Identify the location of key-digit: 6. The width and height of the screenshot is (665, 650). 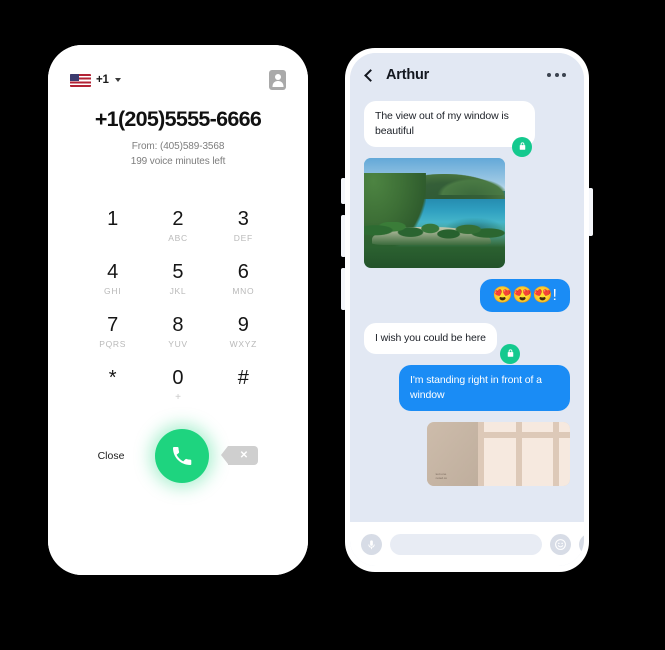
(243, 271).